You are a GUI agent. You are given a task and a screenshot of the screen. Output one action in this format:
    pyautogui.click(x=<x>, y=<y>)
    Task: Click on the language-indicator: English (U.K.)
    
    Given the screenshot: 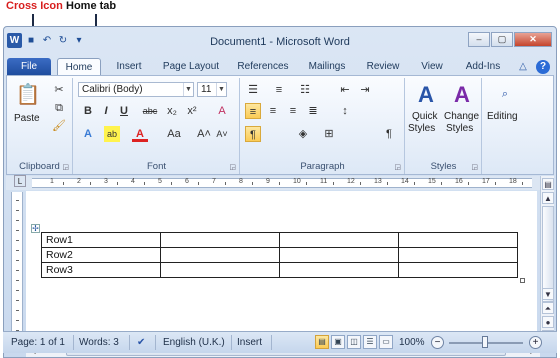 What is the action you would take?
    pyautogui.click(x=194, y=342)
    